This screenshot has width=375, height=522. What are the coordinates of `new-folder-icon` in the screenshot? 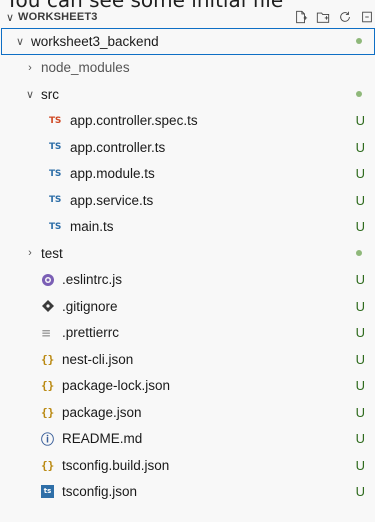 It's located at (323, 17).